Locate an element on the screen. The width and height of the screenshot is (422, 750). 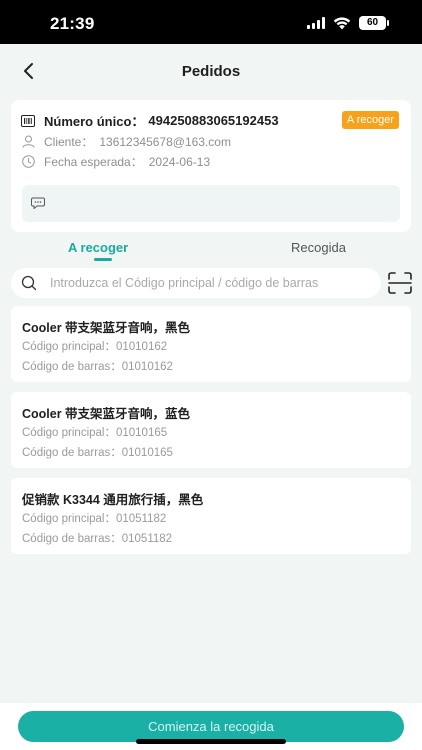
status-icons: 60 is located at coordinates (348, 23).